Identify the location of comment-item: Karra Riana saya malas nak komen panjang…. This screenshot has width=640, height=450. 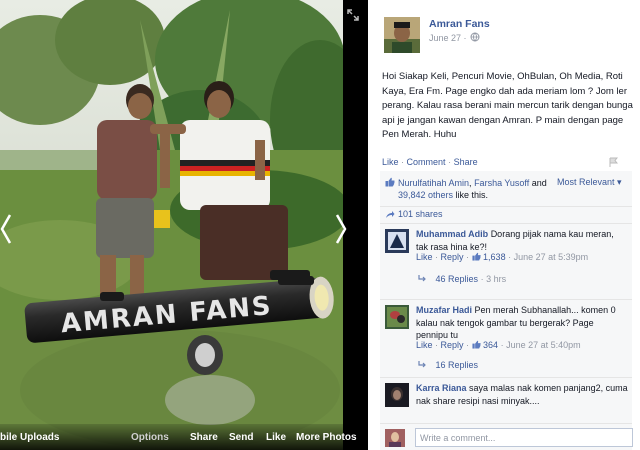
(506, 400).